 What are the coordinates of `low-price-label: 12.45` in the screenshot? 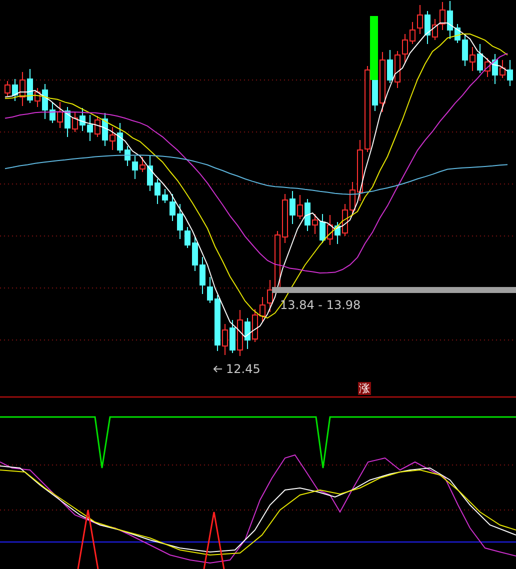 It's located at (243, 369).